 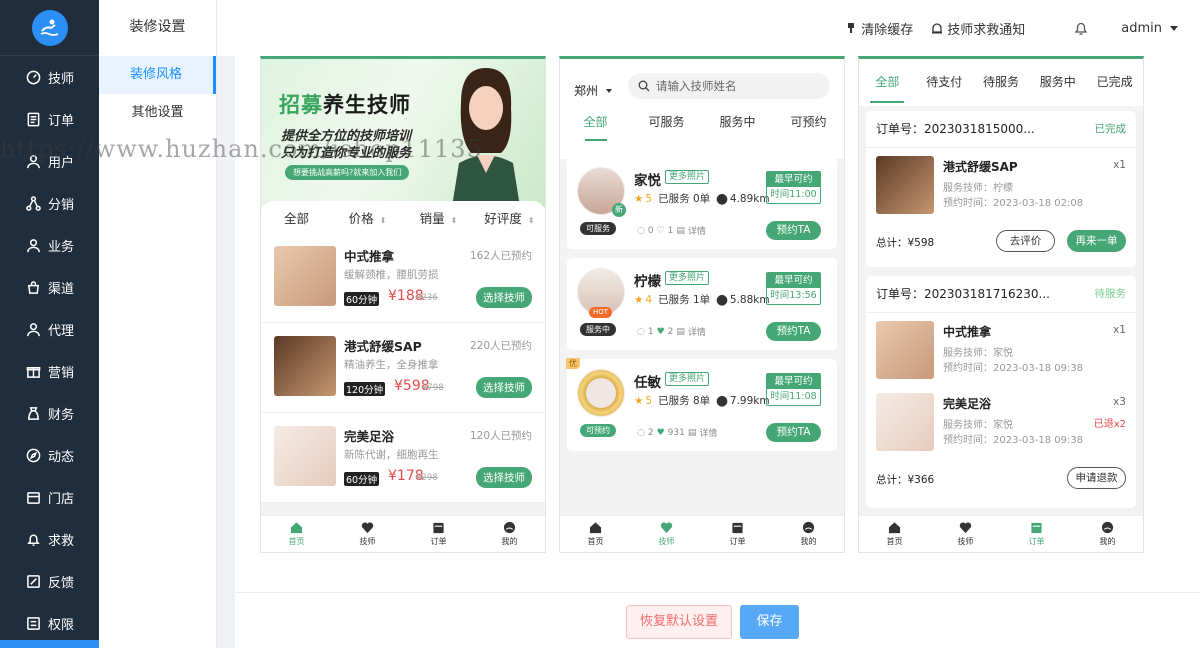 I want to click on action-footer: 恢复默认设置 保存, so click(x=717, y=620).